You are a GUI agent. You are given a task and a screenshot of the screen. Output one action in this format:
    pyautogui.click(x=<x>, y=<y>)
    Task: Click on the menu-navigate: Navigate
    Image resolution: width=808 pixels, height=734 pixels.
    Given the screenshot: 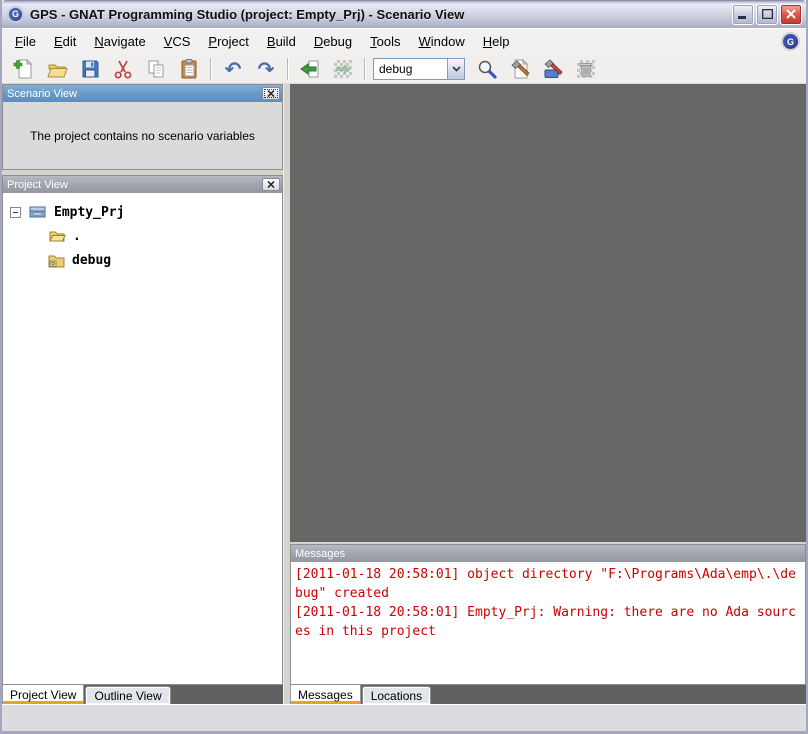 What is the action you would take?
    pyautogui.click(x=119, y=41)
    